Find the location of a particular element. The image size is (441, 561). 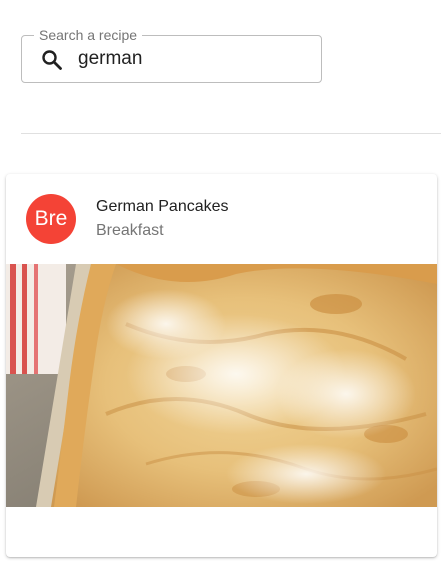

avatar: Bre is located at coordinates (51, 219).